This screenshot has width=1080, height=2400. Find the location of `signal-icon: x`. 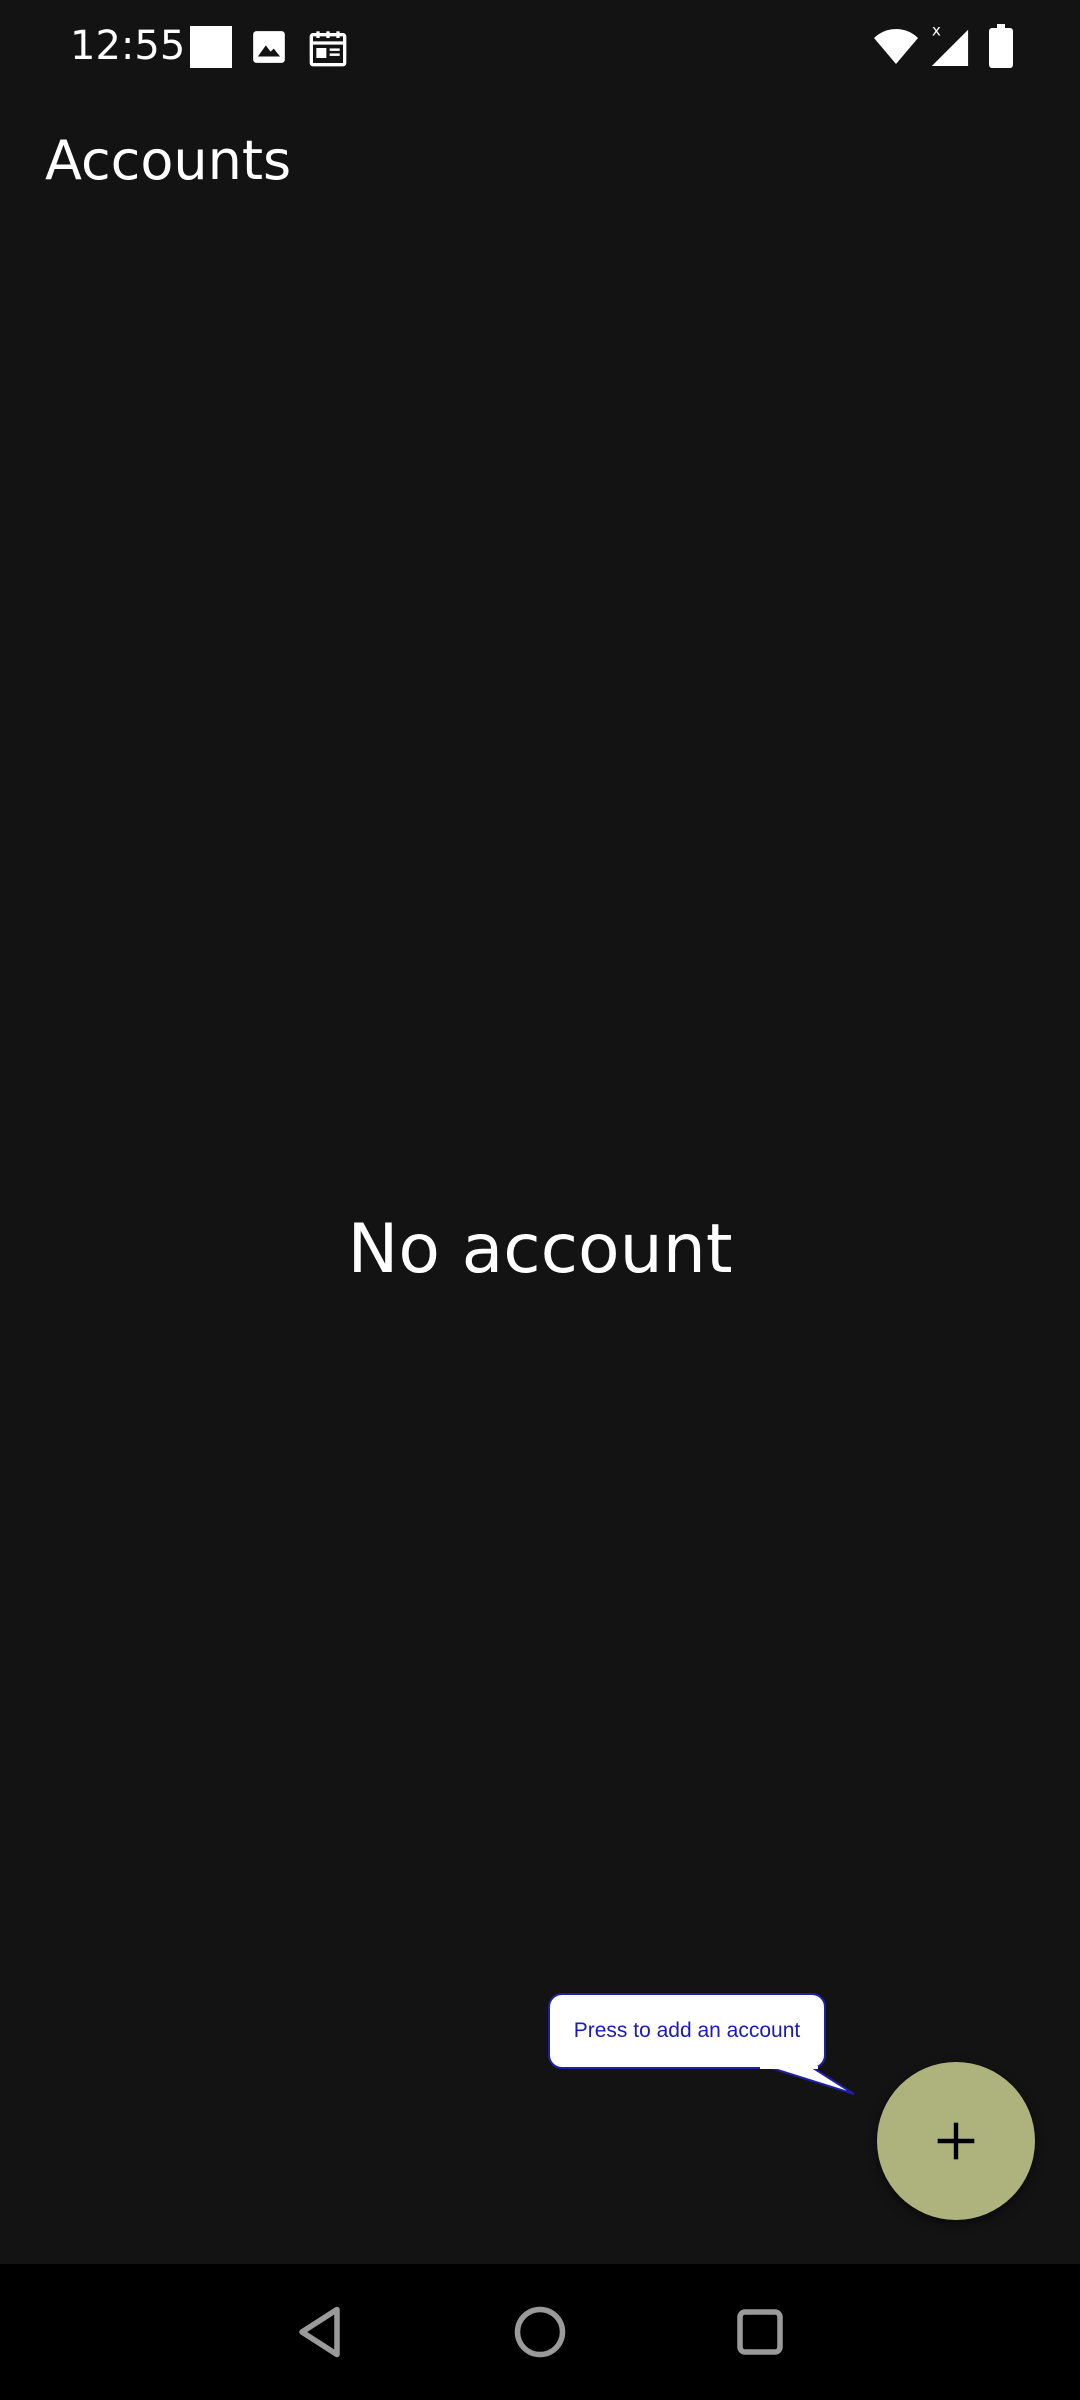

signal-icon: x is located at coordinates (950, 44).